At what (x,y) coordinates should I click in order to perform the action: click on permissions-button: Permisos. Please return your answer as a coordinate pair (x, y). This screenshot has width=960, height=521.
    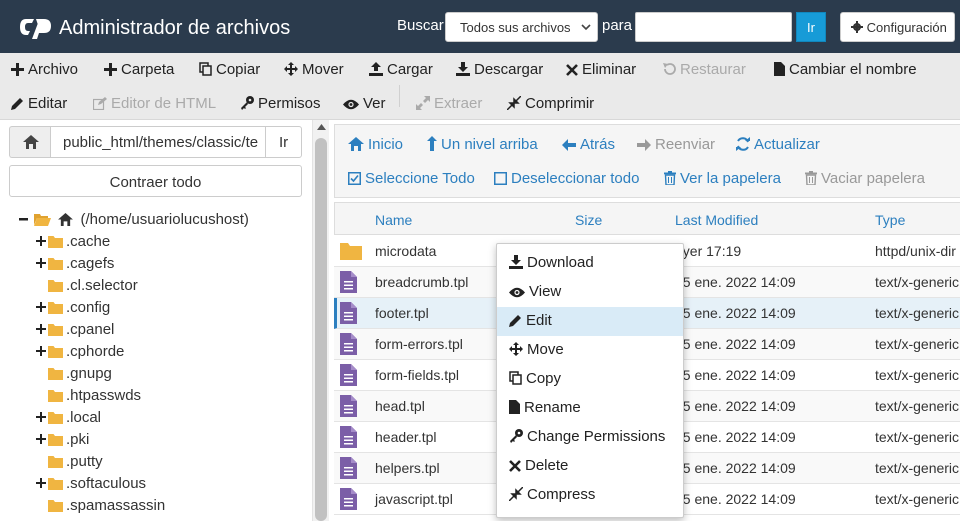
    Looking at the image, I should click on (280, 103).